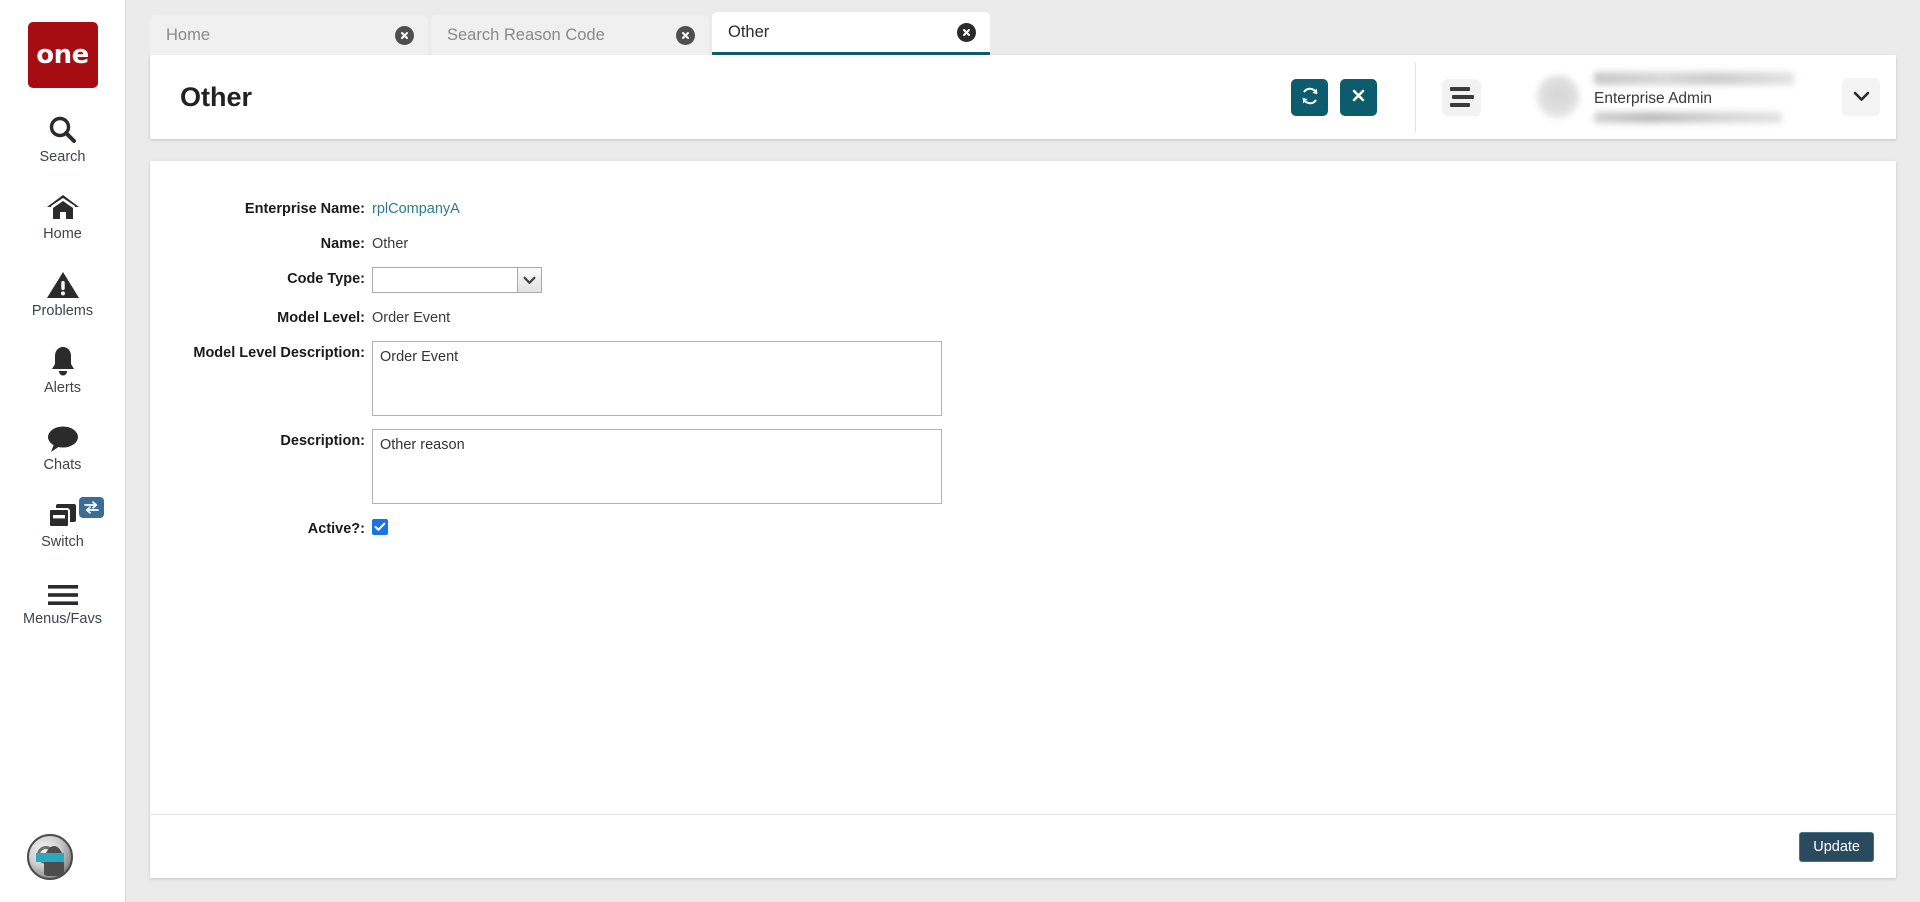 Image resolution: width=1920 pixels, height=902 pixels. Describe the element at coordinates (1023, 280) in the screenshot. I see `field-code-type: Code Type:` at that location.